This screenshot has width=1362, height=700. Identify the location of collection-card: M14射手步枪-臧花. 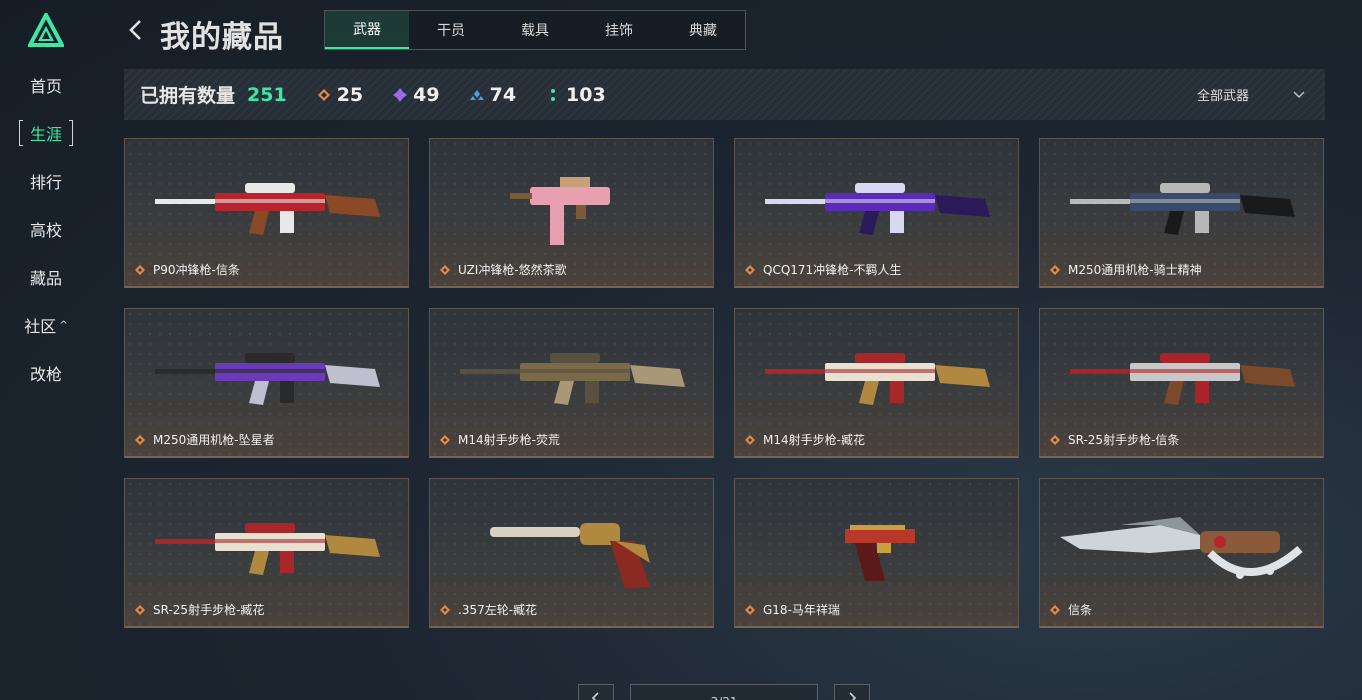
(876, 383).